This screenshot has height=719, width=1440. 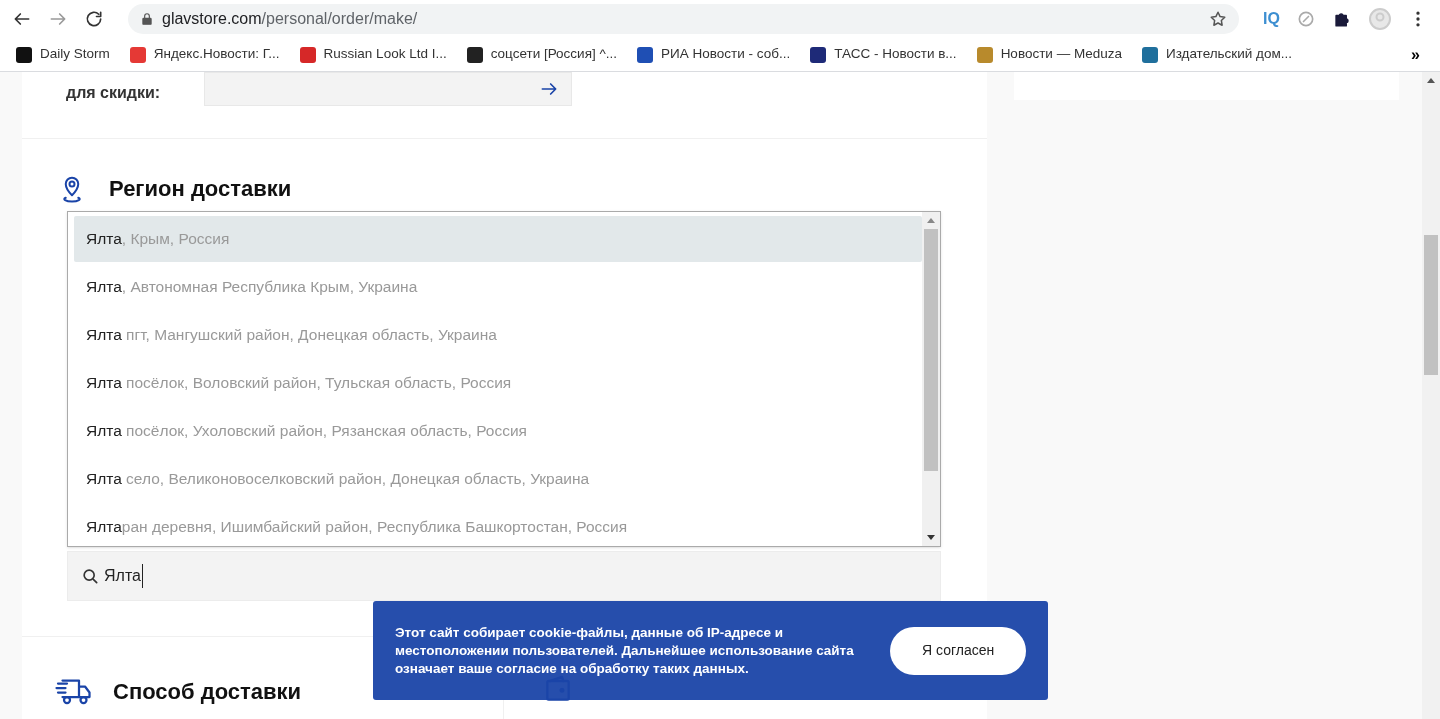 I want to click on lock-icon, so click(x=147, y=19).